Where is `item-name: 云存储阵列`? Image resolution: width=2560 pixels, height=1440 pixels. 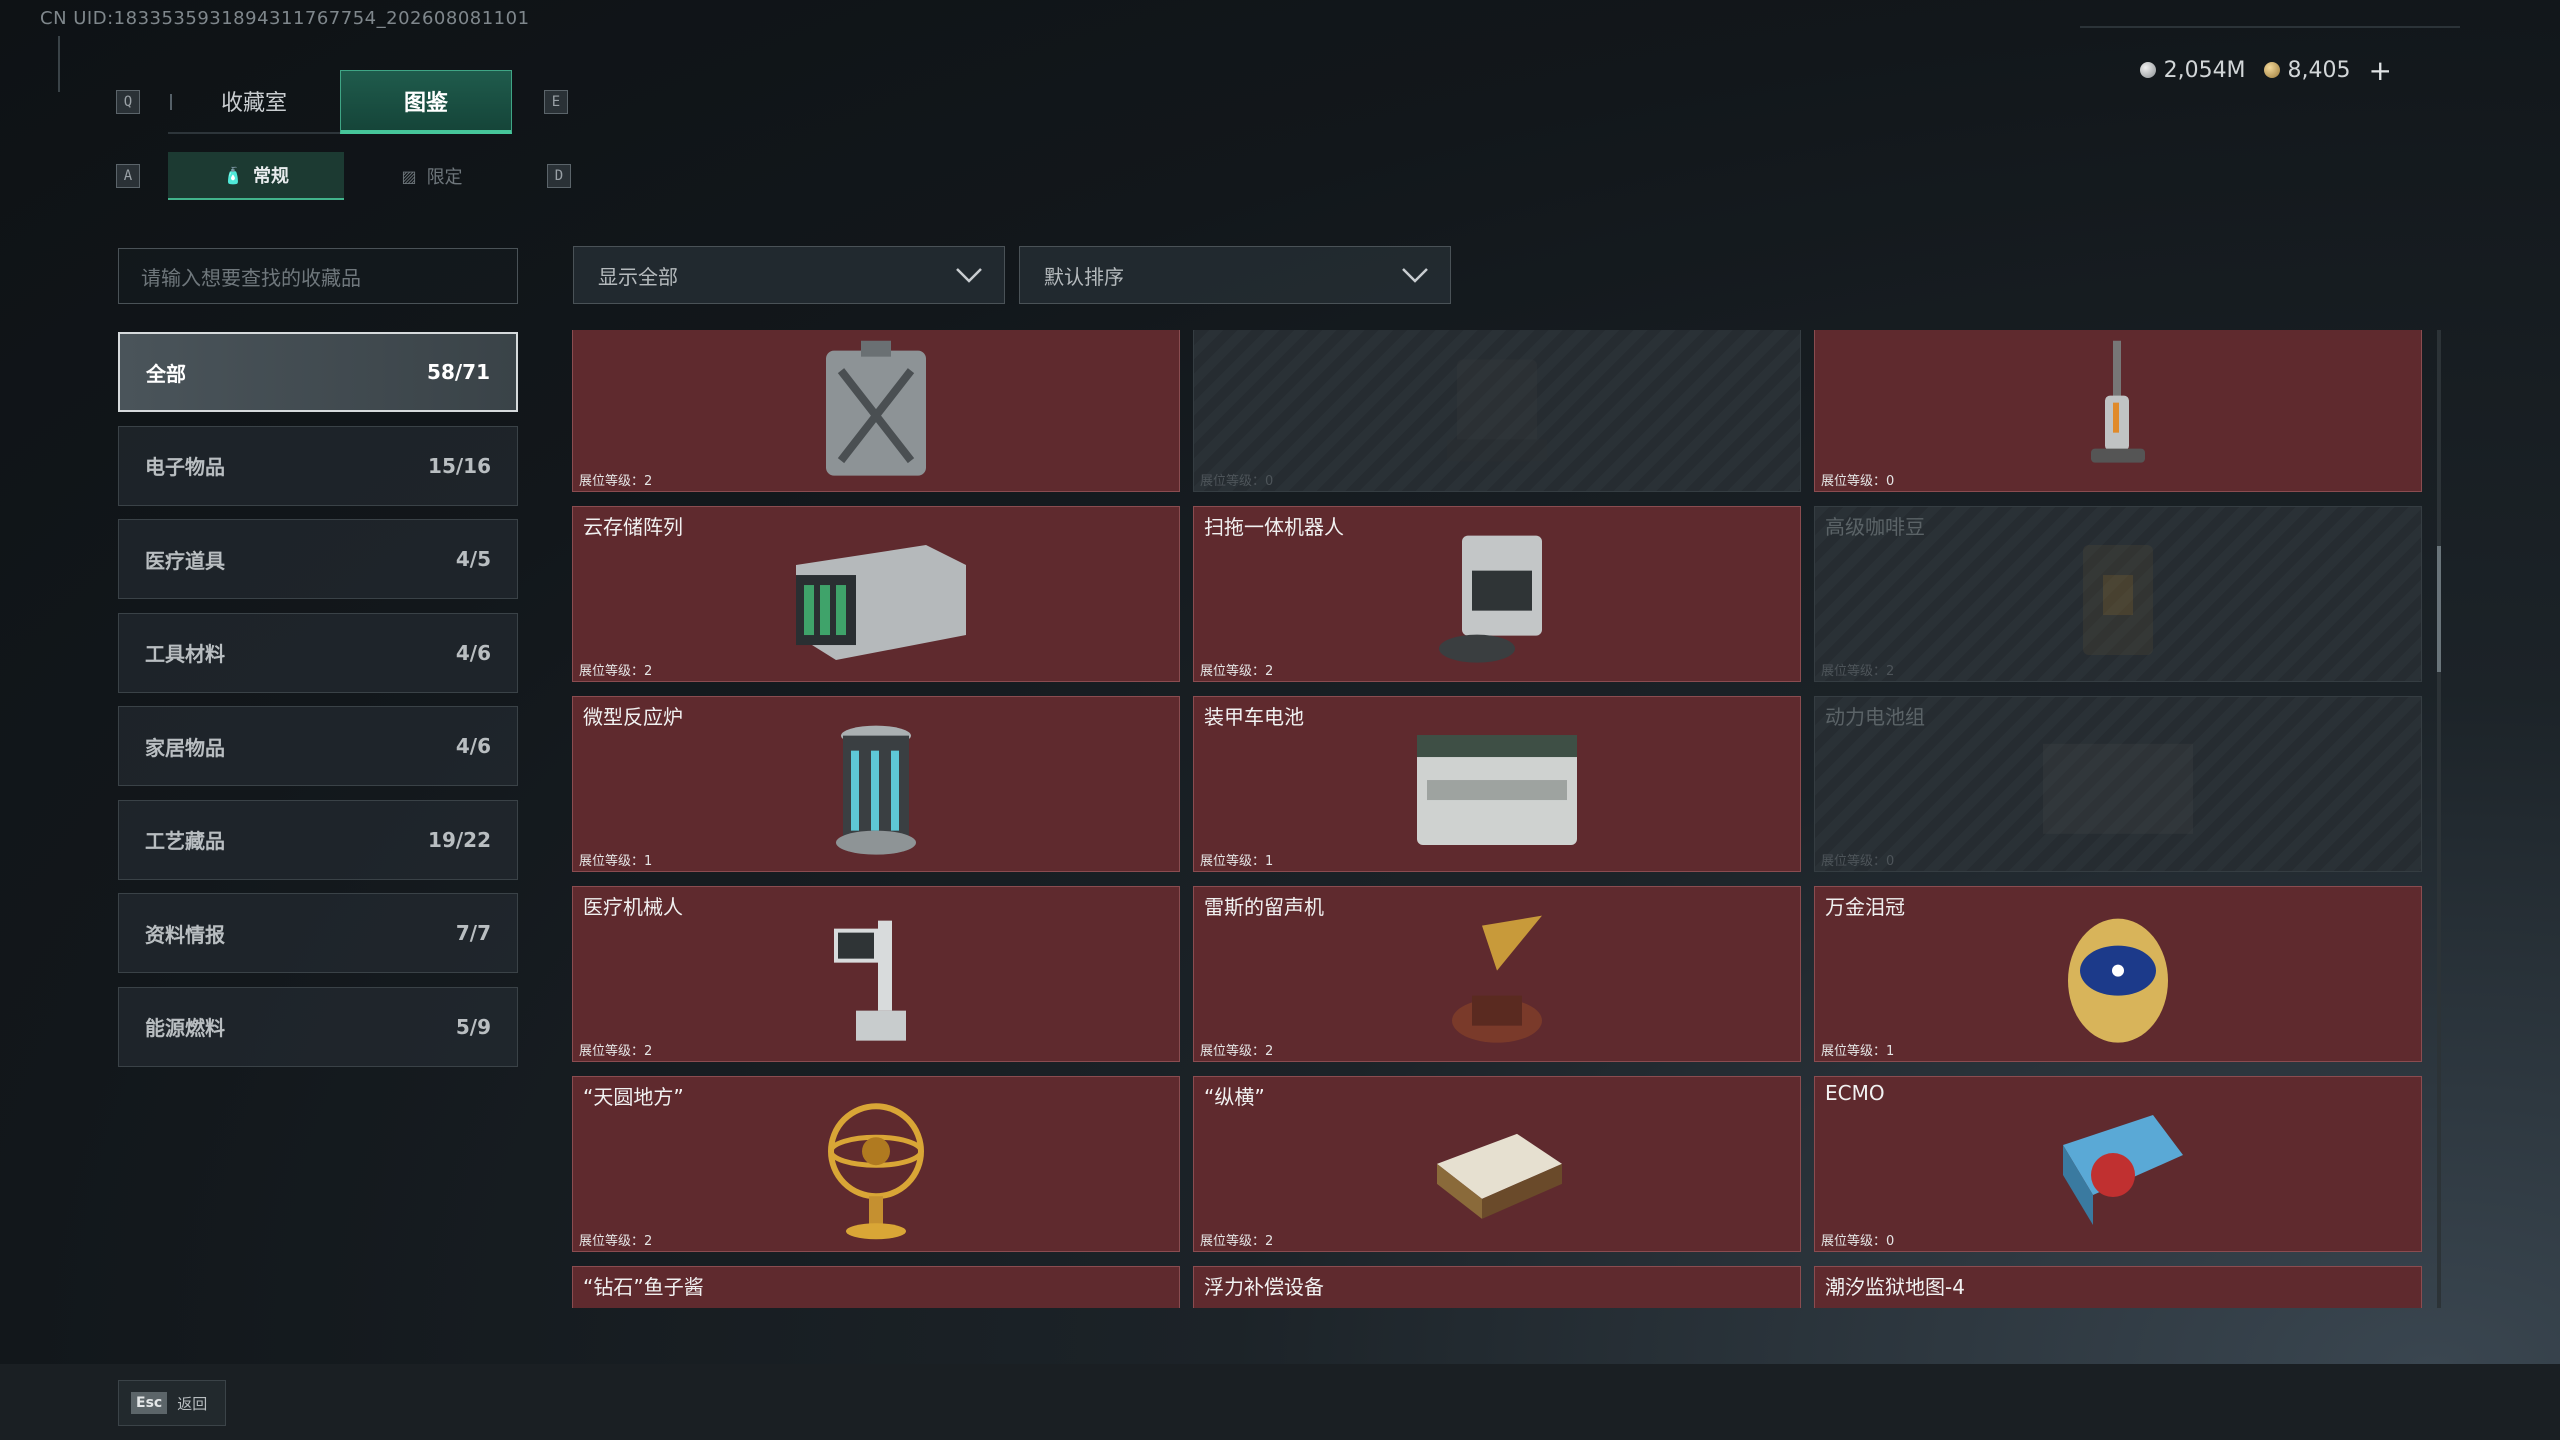
item-name: 云存储阵列 is located at coordinates (633, 527).